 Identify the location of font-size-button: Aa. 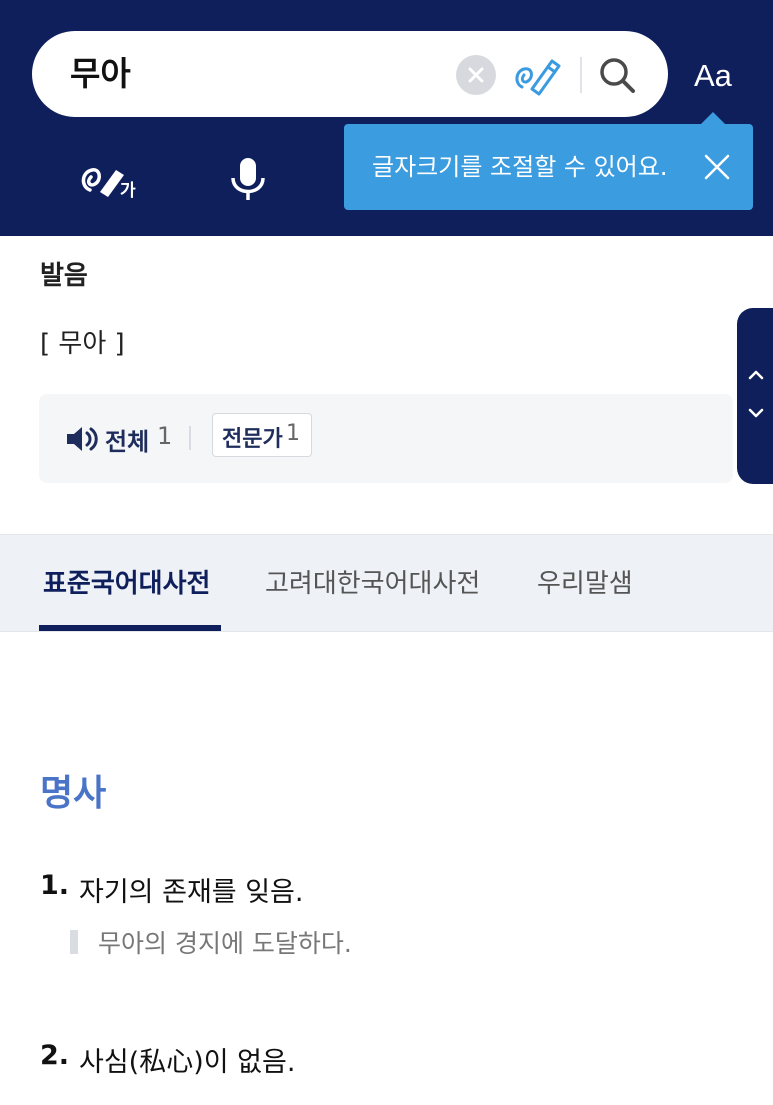
(713, 76).